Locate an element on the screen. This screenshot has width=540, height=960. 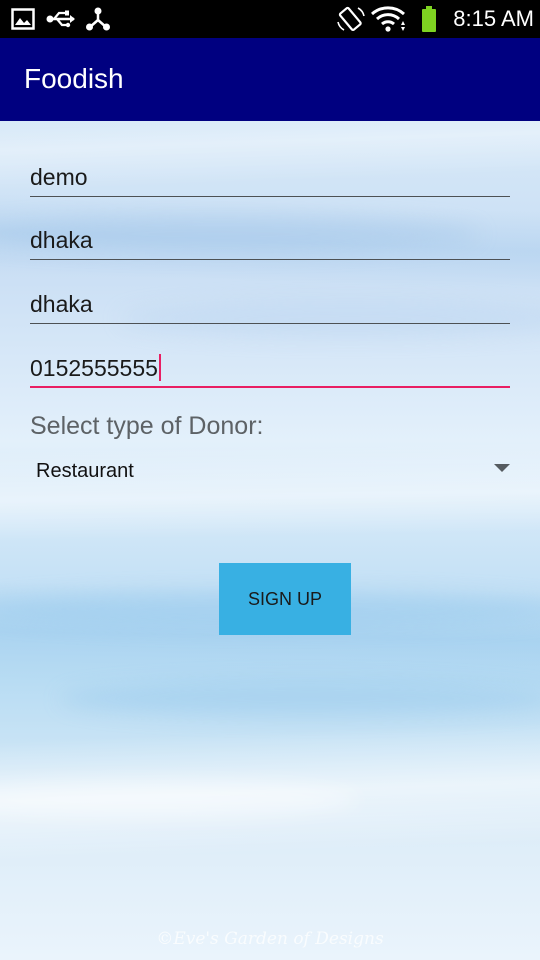
usb-icon is located at coordinates (61, 19).